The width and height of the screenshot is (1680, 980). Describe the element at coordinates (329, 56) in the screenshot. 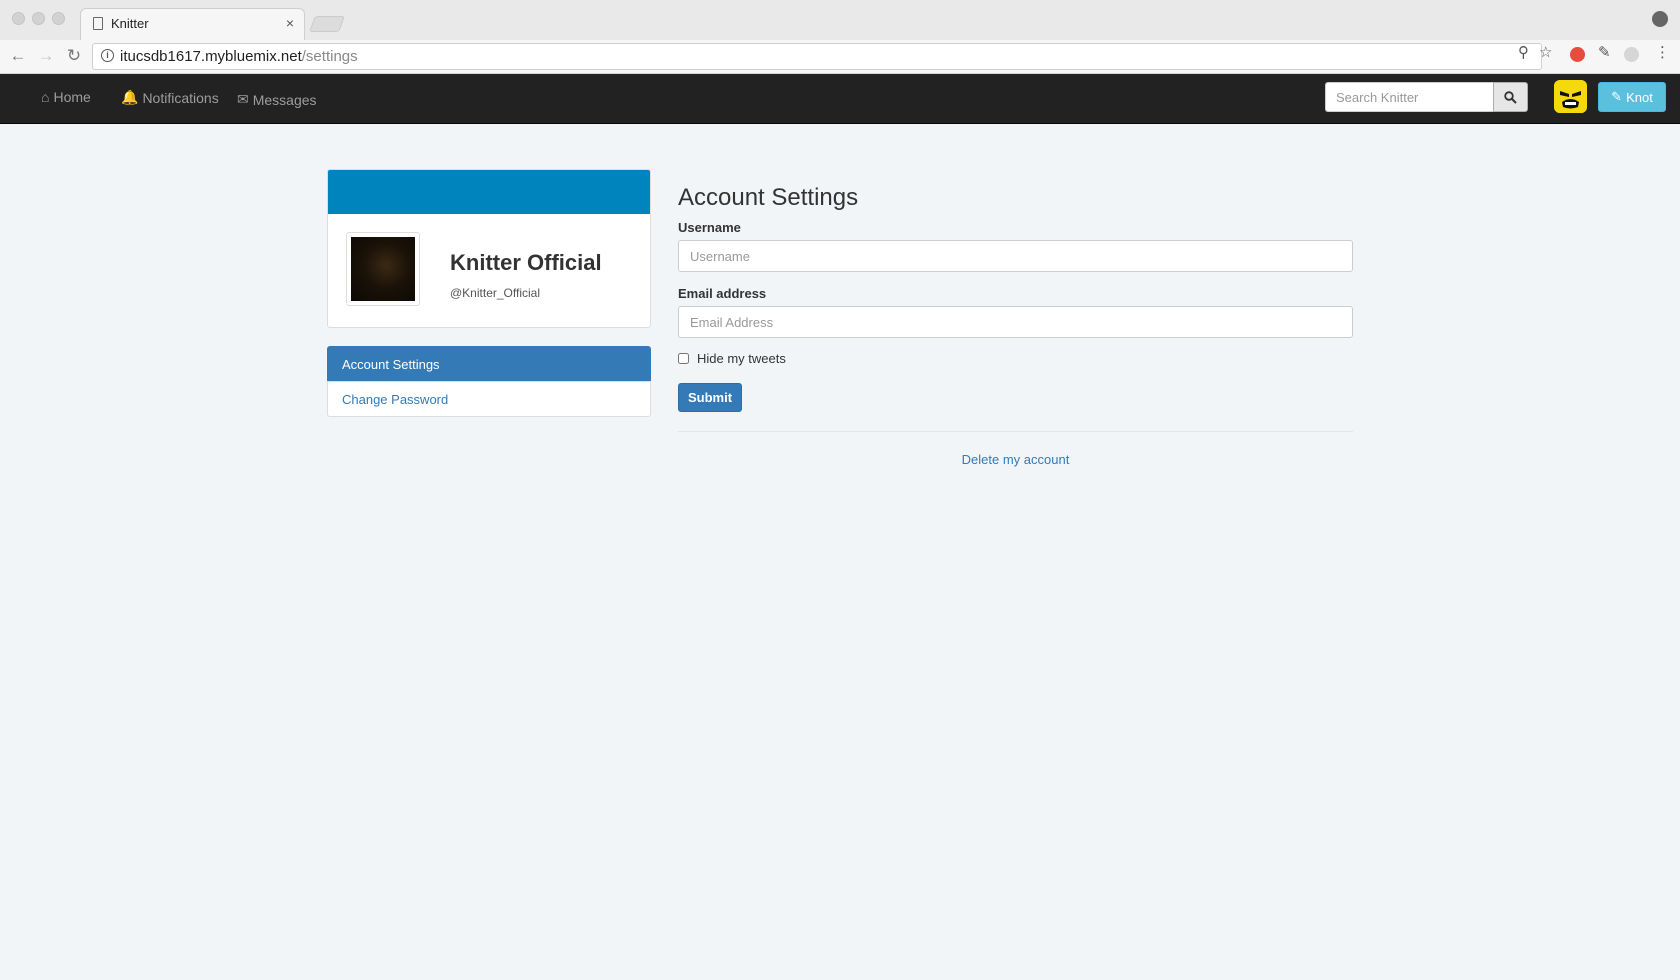

I see `url-path: /settings` at that location.